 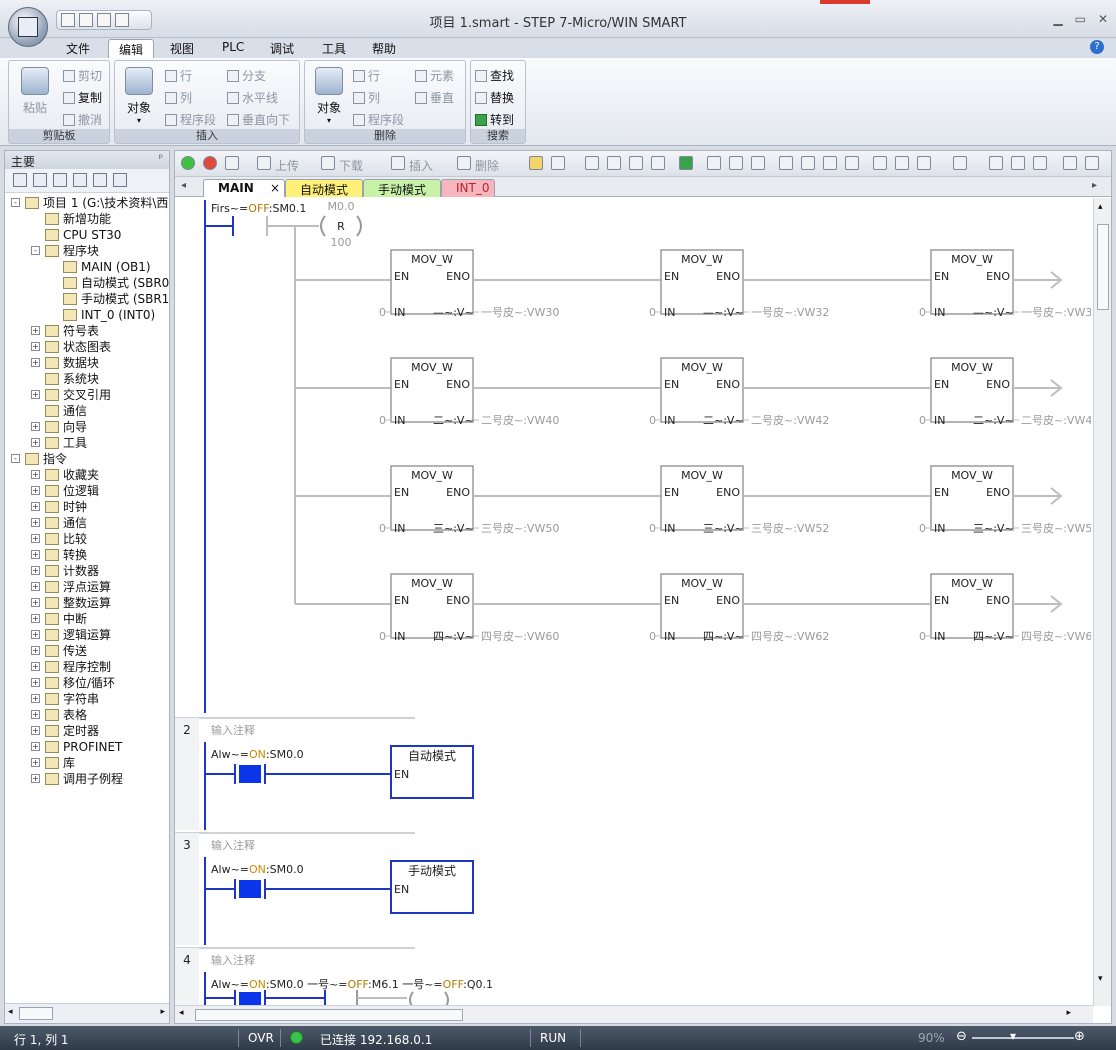 What do you see at coordinates (78, 347) in the screenshot?
I see `tree-item: 状态图表` at bounding box center [78, 347].